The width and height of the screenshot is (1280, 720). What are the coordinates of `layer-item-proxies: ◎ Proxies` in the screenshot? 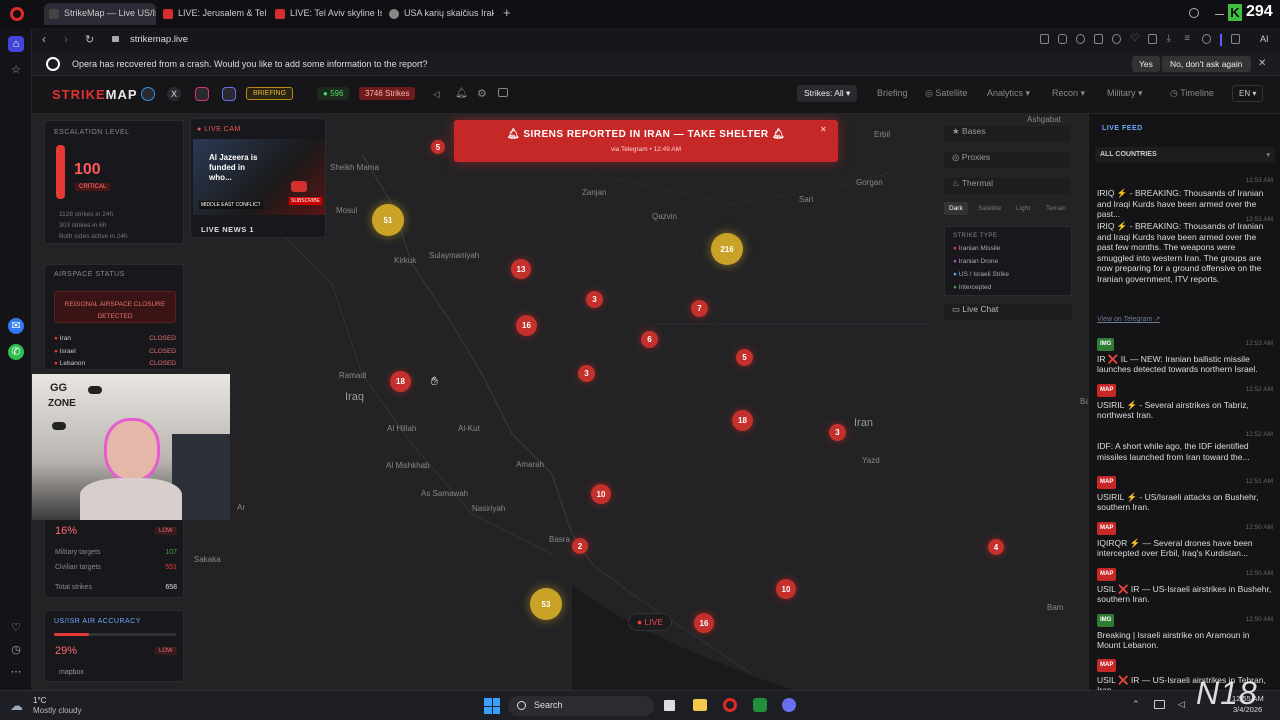 It's located at (1007, 160).